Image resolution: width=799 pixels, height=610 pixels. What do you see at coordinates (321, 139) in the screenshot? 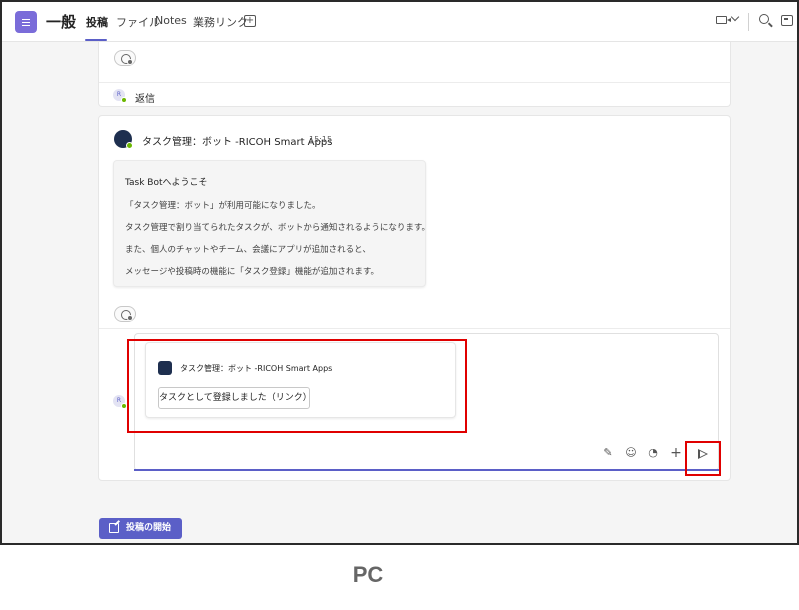
I see `message-timestamp: 15:15` at bounding box center [321, 139].